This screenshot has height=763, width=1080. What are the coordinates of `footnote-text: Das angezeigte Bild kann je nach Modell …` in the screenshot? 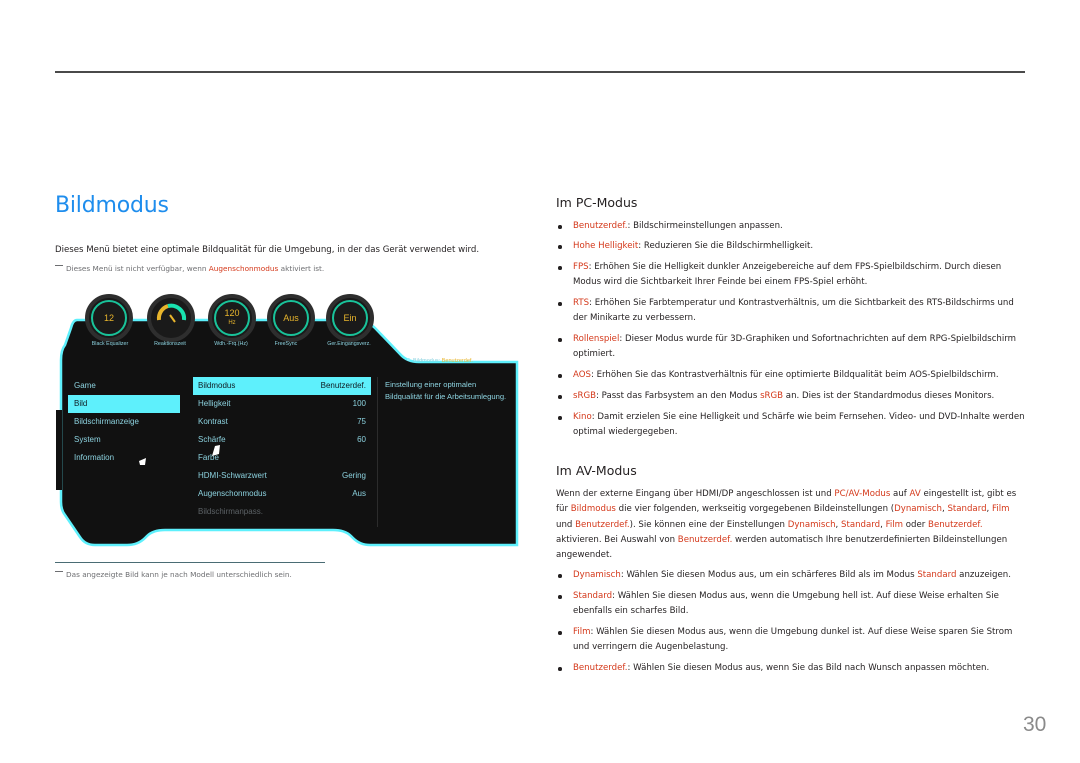 It's located at (179, 574).